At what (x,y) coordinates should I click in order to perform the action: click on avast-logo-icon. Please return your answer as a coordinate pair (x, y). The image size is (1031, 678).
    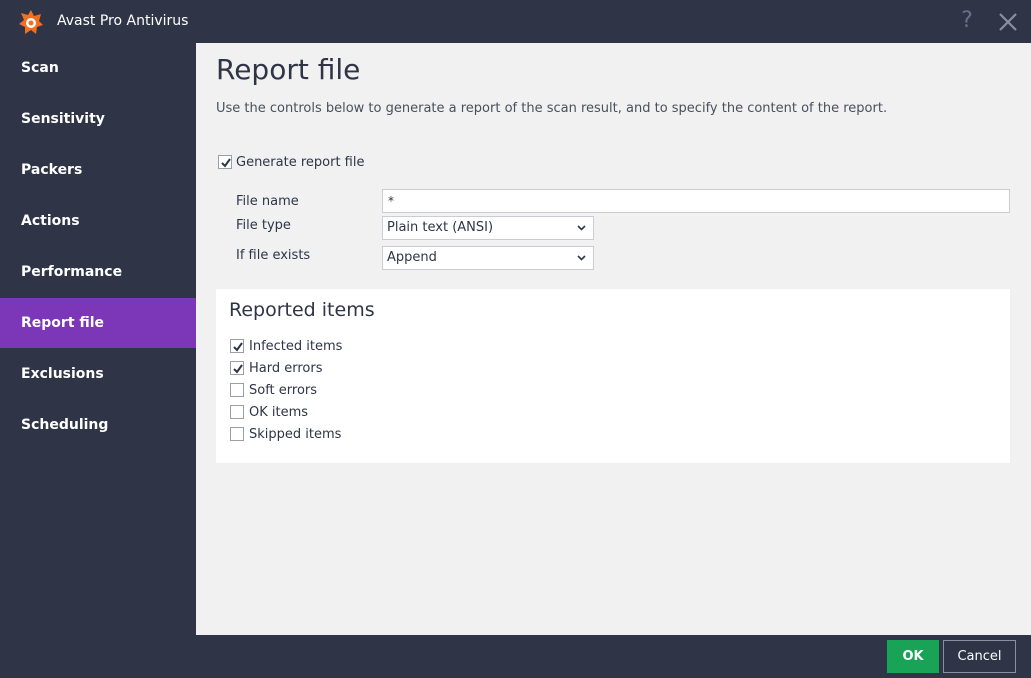
    Looking at the image, I should click on (31, 22).